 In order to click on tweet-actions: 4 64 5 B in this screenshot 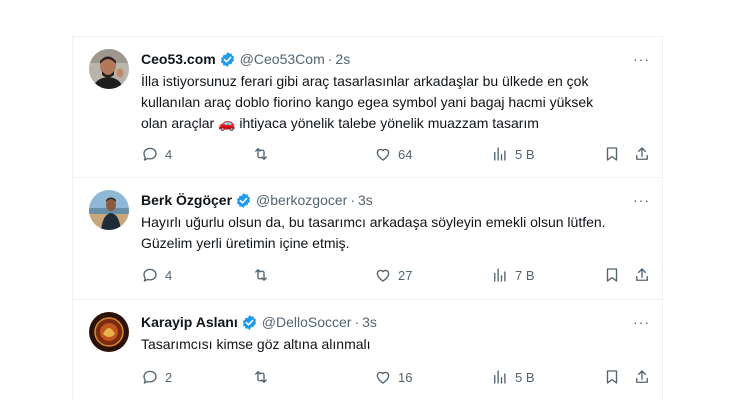, I will do `click(395, 155)`.